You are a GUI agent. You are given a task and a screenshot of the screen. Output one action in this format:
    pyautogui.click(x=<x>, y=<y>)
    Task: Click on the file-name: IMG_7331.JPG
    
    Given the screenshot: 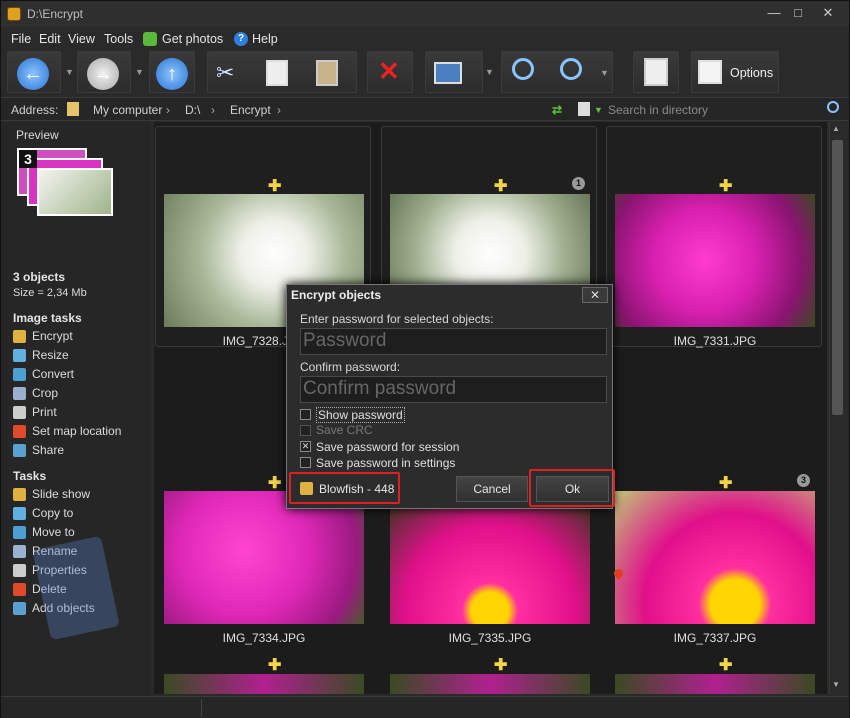 What is the action you would take?
    pyautogui.click(x=715, y=341)
    